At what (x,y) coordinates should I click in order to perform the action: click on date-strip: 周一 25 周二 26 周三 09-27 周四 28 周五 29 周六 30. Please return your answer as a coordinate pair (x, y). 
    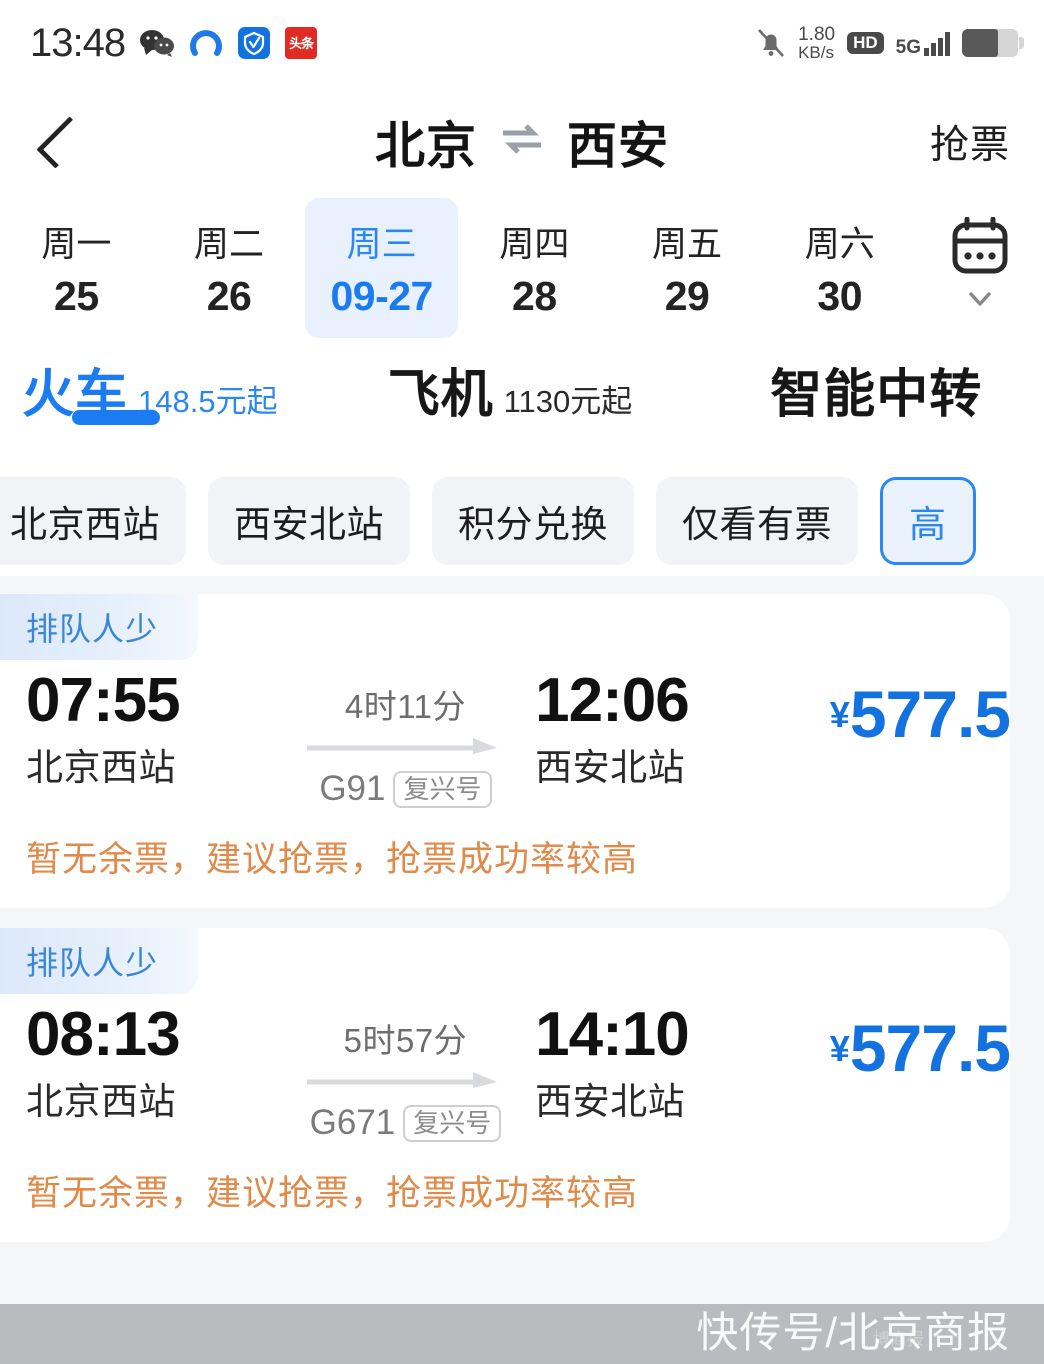
    Looking at the image, I should click on (522, 268).